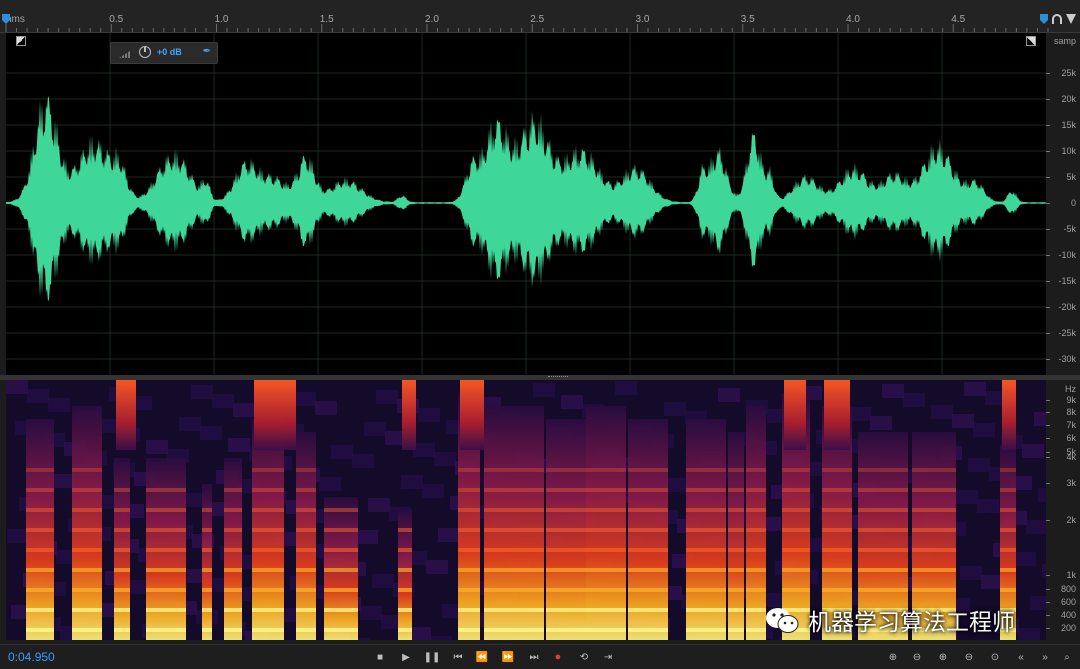 This screenshot has width=1080, height=669. What do you see at coordinates (458, 657) in the screenshot?
I see `go-to-start-button: ⏮` at bounding box center [458, 657].